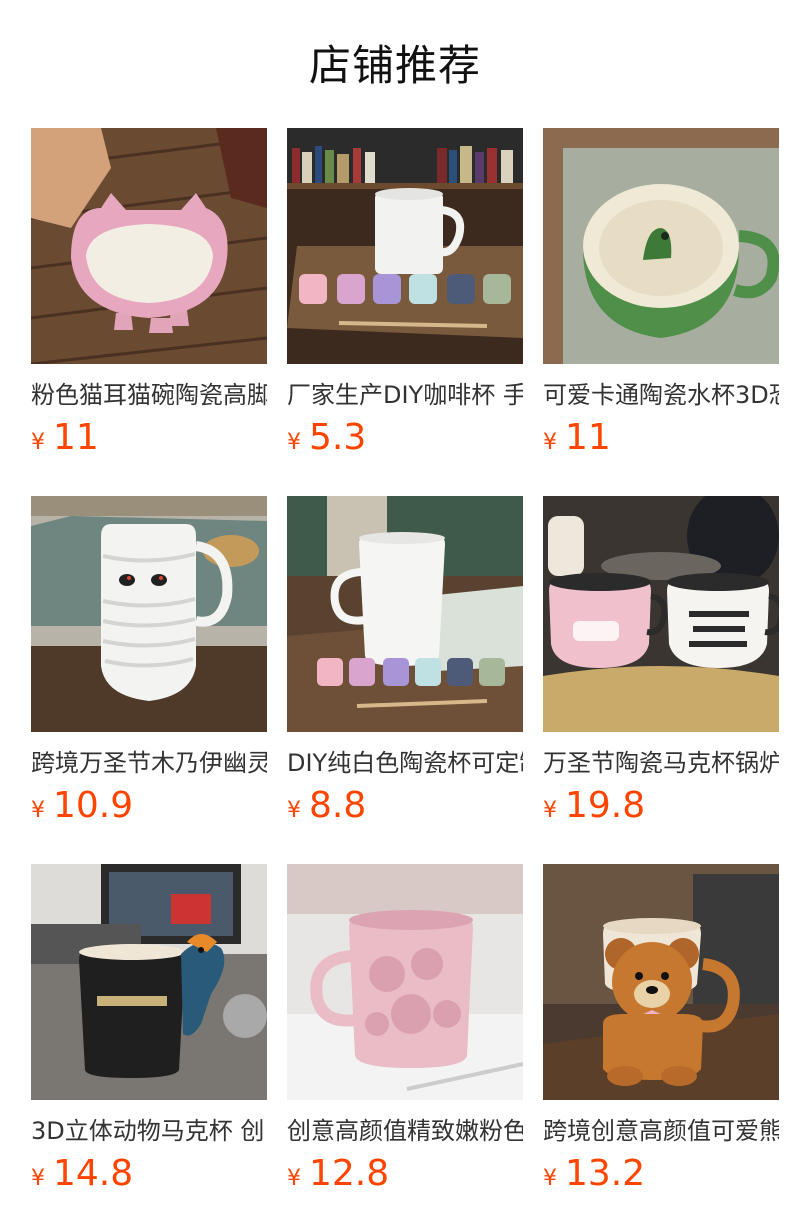 This screenshot has width=790, height=1232. What do you see at coordinates (149, 1131) in the screenshot?
I see `product-name: 3D立体动物马克杯 创` at bounding box center [149, 1131].